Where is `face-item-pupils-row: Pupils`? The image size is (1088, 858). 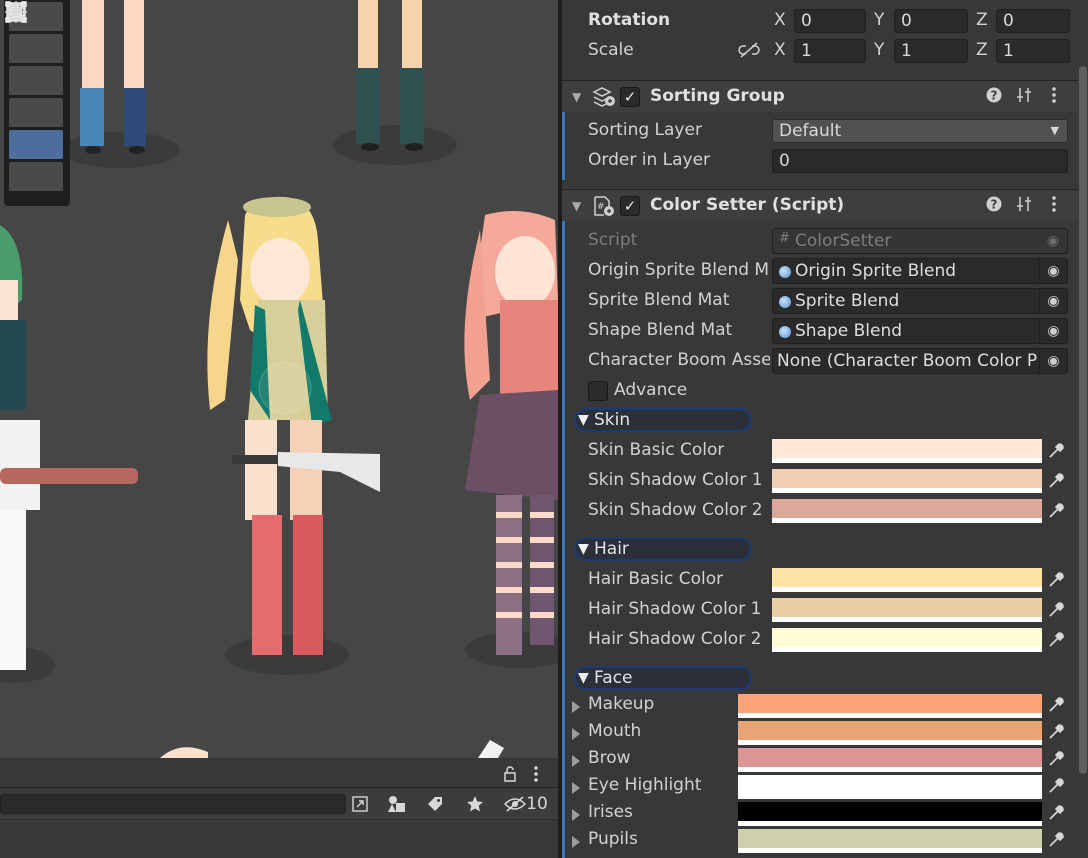
face-item-pupils-row: Pupils is located at coordinates (820, 840).